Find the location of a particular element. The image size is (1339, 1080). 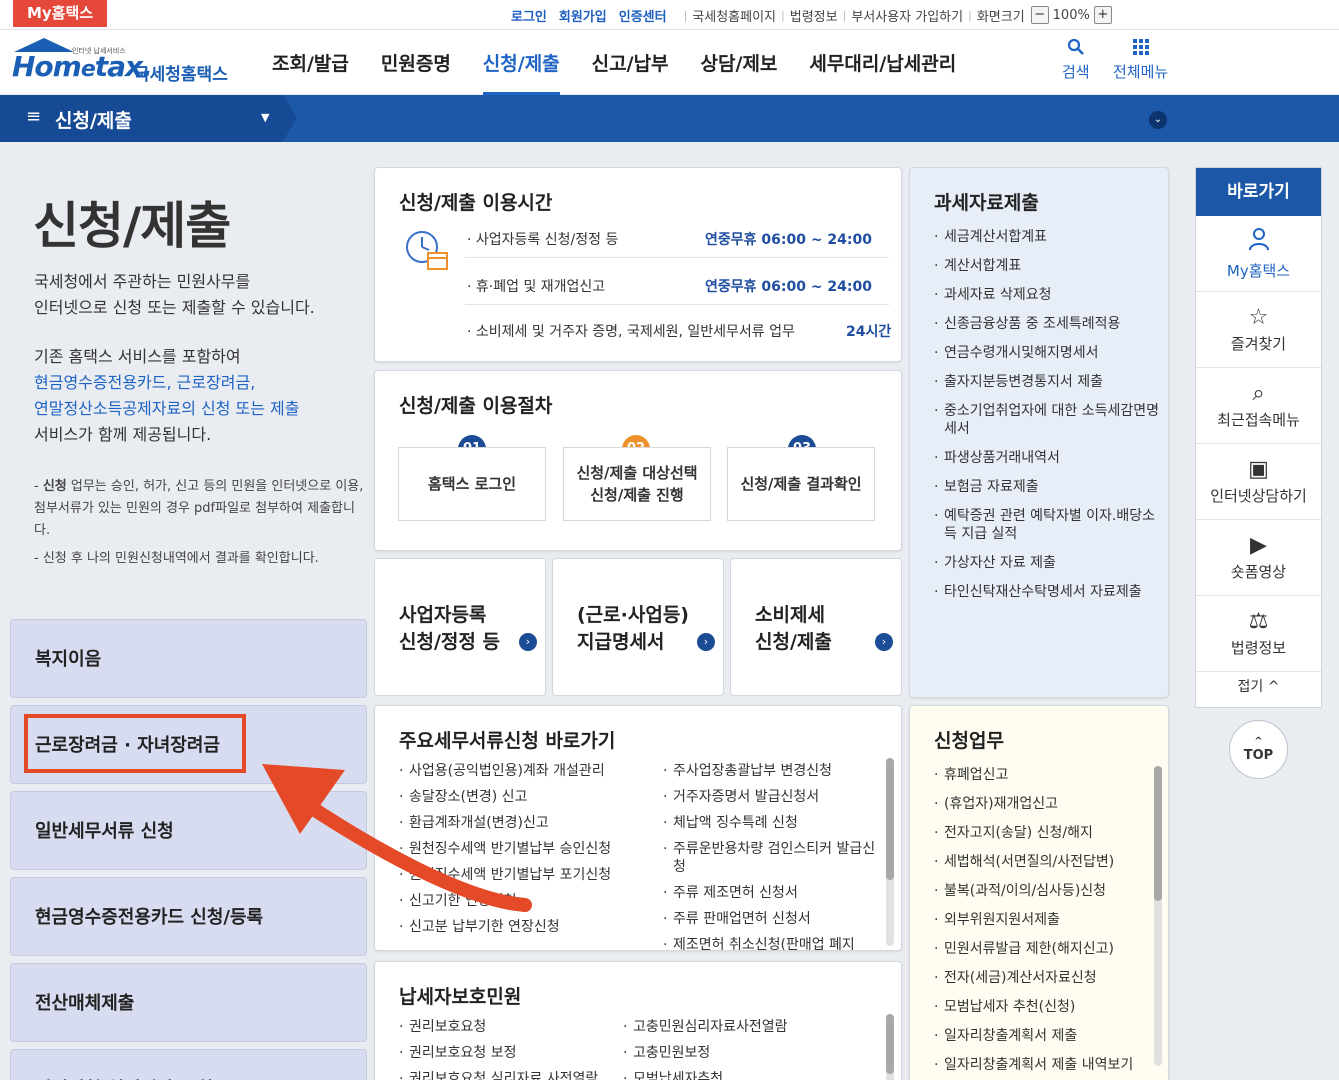

list-item: 보험금 자료제출 is located at coordinates (1047, 487).